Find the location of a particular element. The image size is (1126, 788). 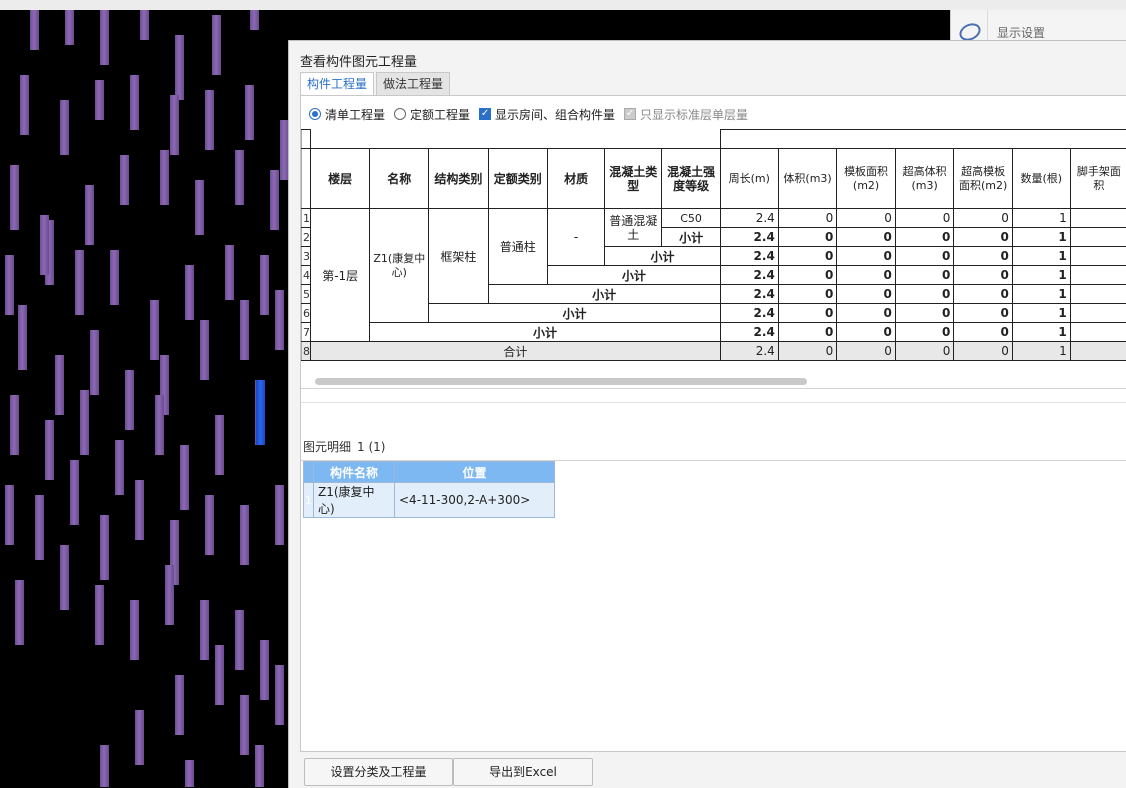

col-header-formwork: 模板面积(m2) is located at coordinates (866, 178).